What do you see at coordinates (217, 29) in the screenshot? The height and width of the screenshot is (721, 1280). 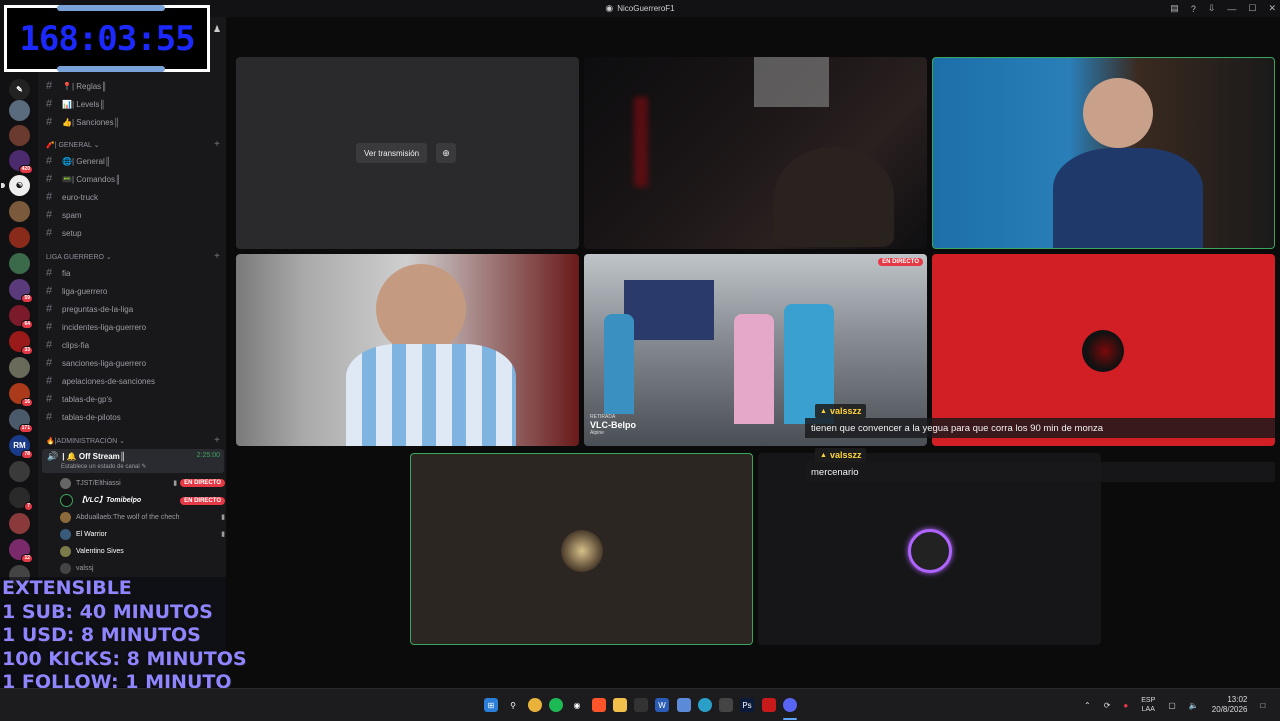 I see `invite-icon: ♟` at bounding box center [217, 29].